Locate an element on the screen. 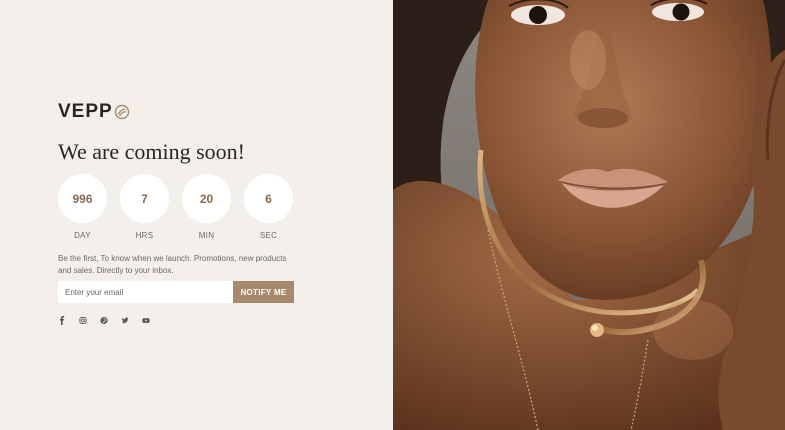 Image resolution: width=785 pixels, height=430 pixels. countdown-label: DAY is located at coordinates (82, 235).